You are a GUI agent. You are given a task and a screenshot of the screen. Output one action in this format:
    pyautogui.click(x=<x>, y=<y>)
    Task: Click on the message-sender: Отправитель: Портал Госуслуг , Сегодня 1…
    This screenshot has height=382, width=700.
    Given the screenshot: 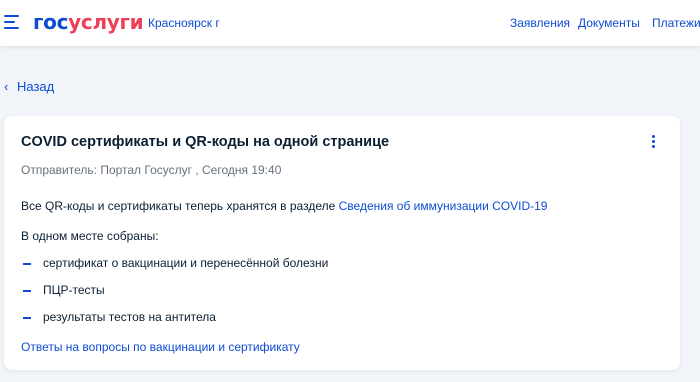 What is the action you would take?
    pyautogui.click(x=151, y=170)
    